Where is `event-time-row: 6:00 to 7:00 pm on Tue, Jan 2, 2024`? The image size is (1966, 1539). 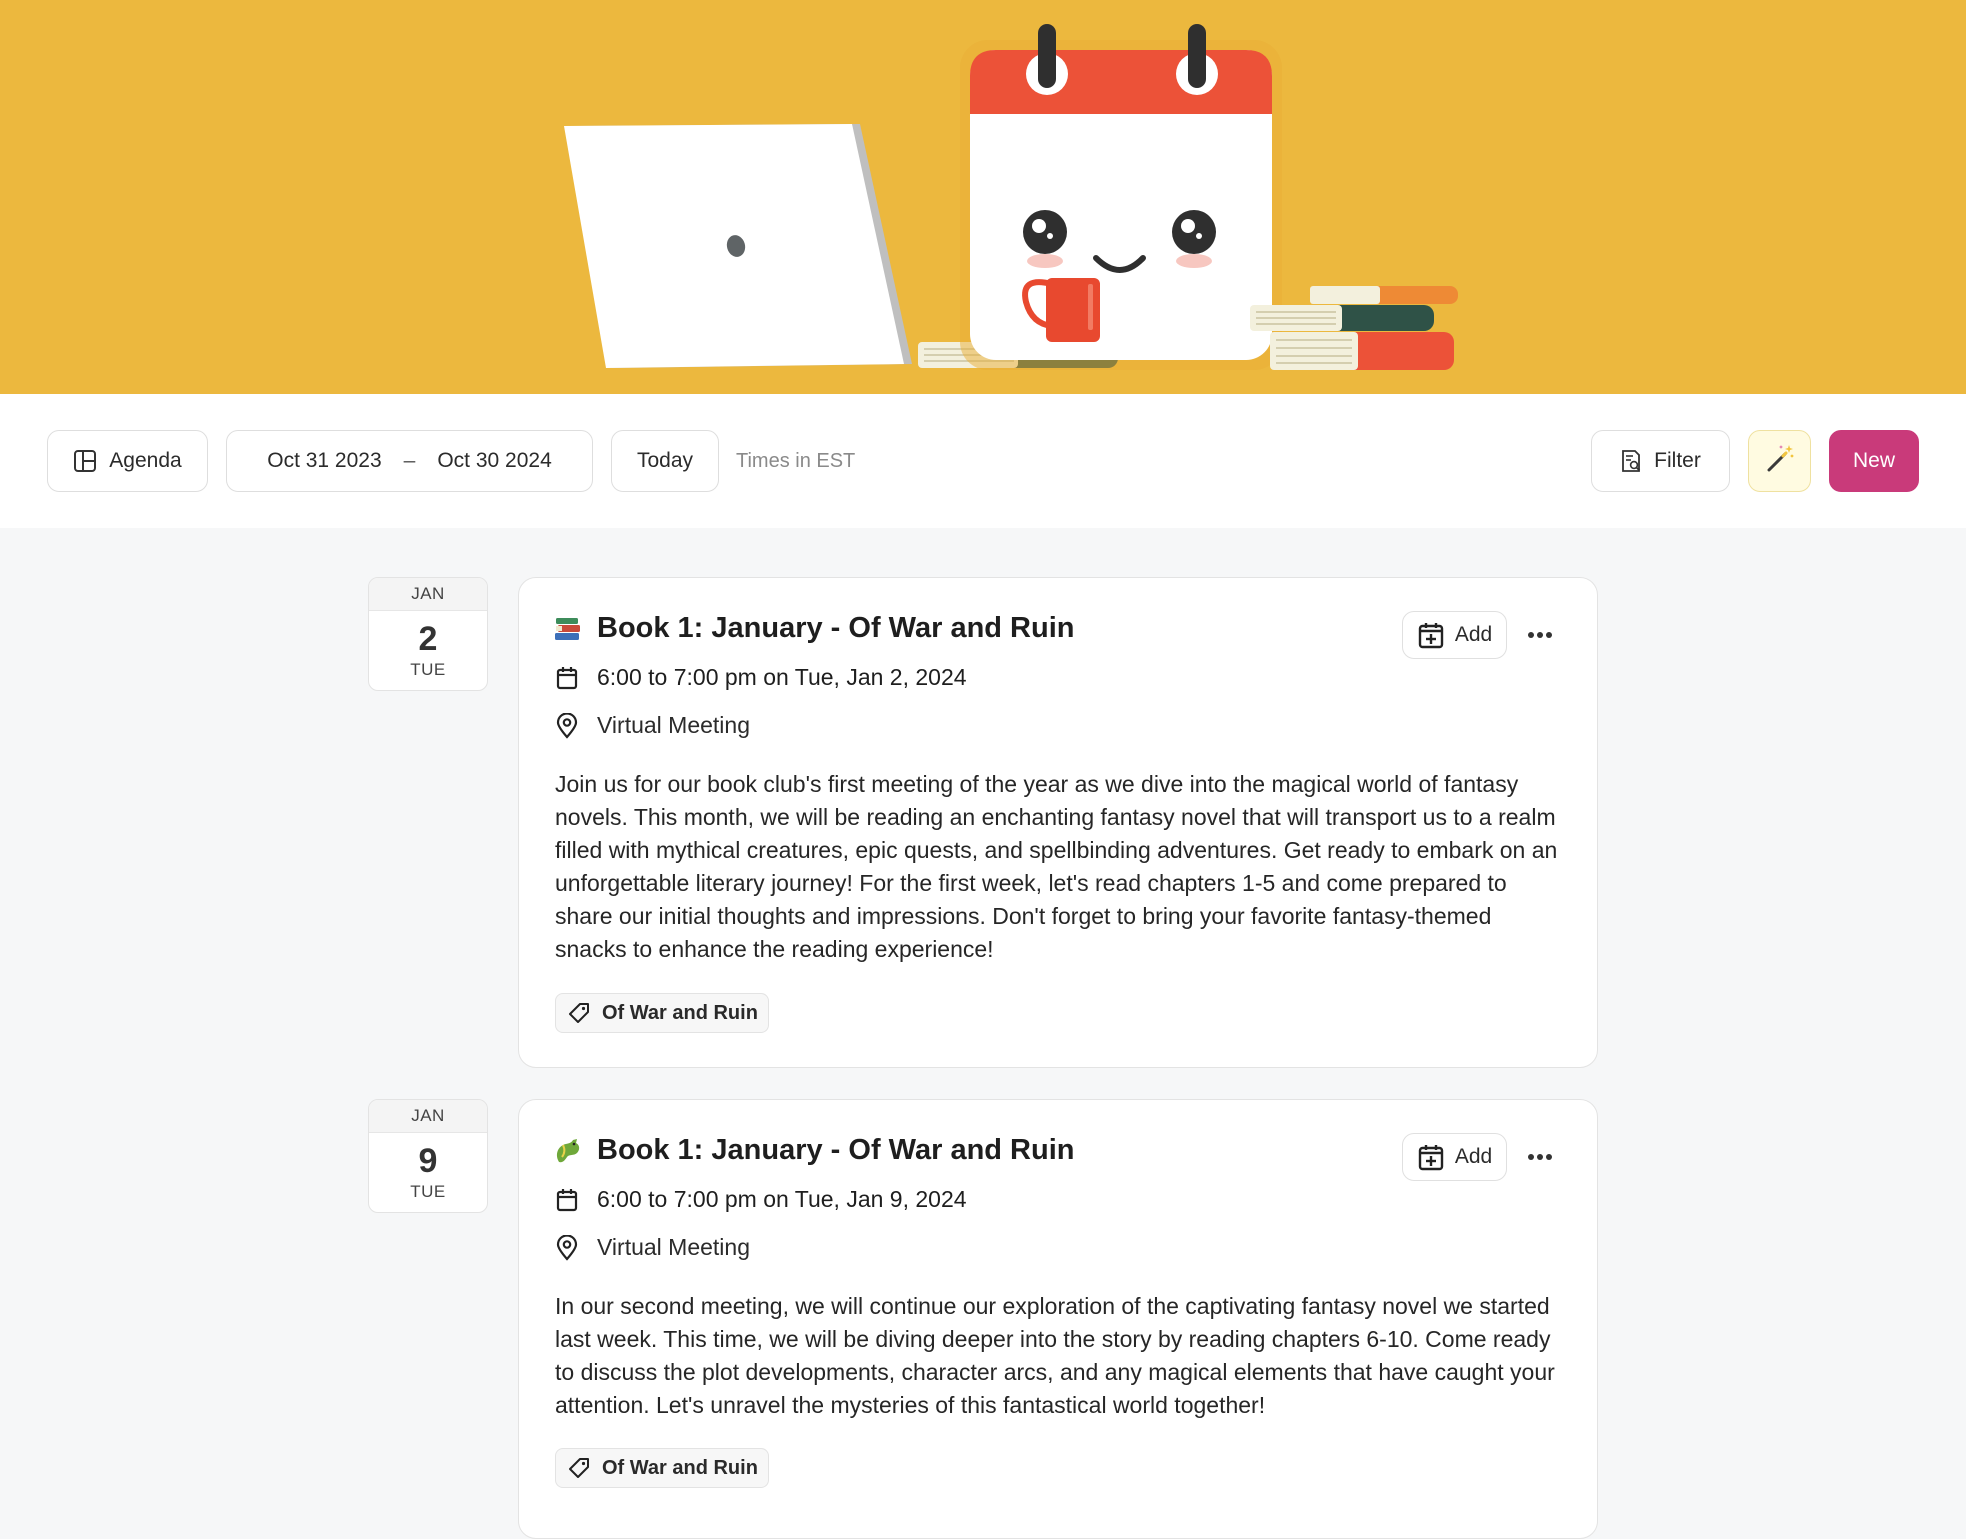
event-time-row: 6:00 to 7:00 pm on Tue, Jan 2, 2024 is located at coordinates (761, 677).